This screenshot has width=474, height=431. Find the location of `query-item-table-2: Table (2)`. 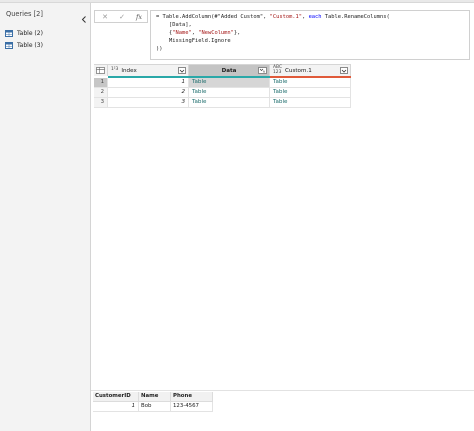

query-item-table-2: Table (2) is located at coordinates (24, 33).